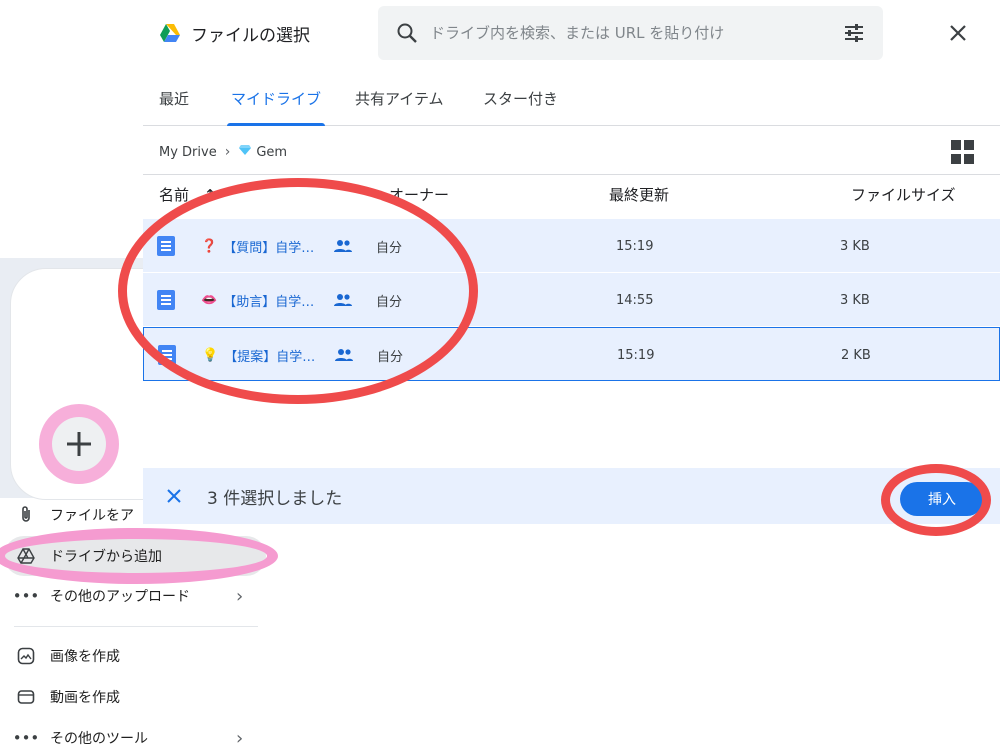 Image resolution: width=1000 pixels, height=750 pixels. Describe the element at coordinates (26, 515) in the screenshot. I see `paperclip-icon` at that location.